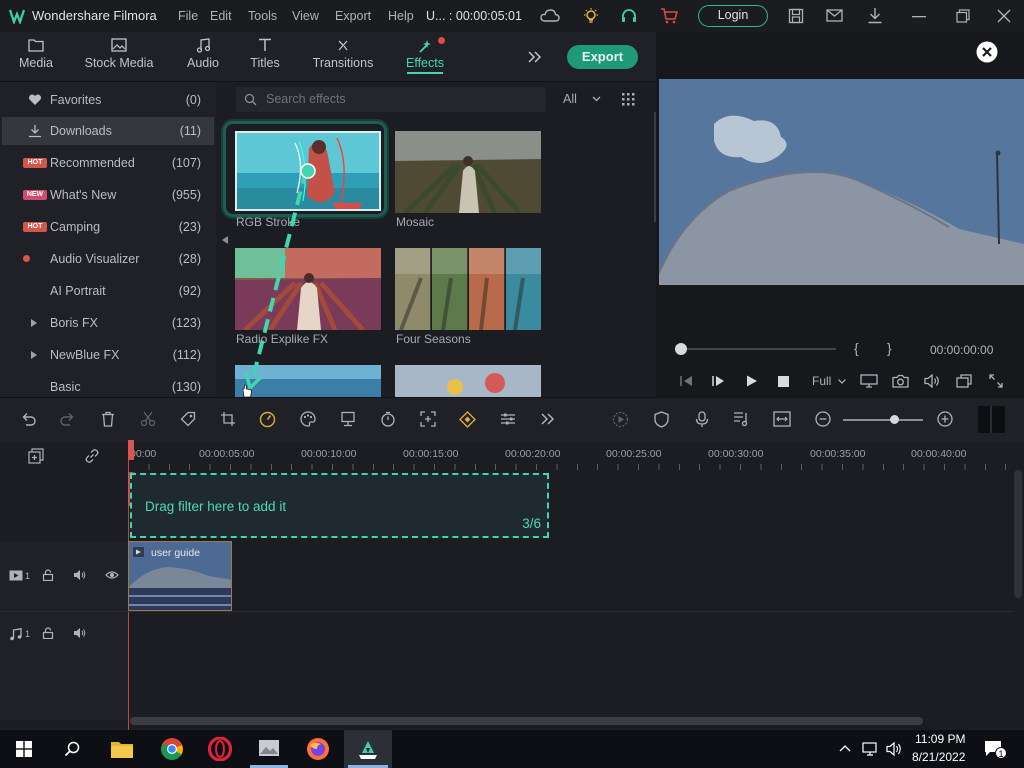 The height and width of the screenshot is (768, 1024). What do you see at coordinates (526, 721) in the screenshot?
I see `timeline-horizontal-scrollbar` at bounding box center [526, 721].